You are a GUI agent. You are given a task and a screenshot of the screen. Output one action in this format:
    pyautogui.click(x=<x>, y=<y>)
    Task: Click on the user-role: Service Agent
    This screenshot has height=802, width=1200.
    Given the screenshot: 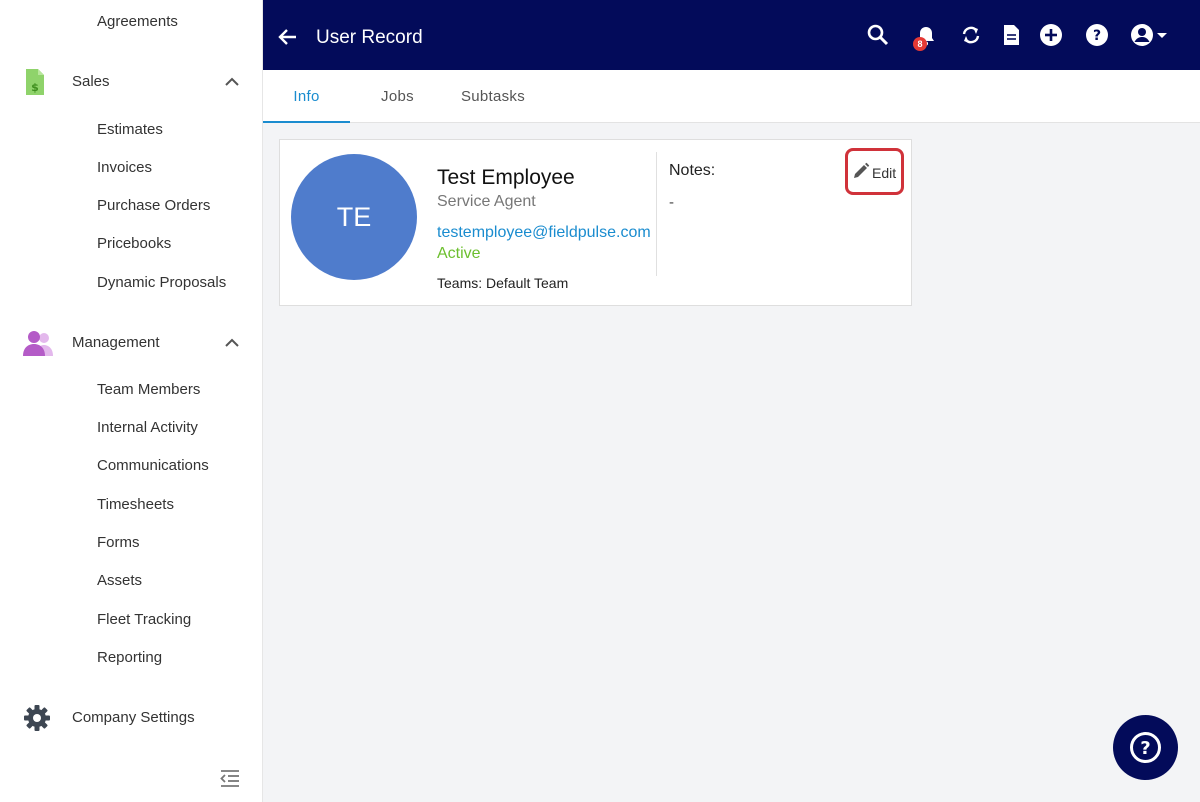 What is the action you would take?
    pyautogui.click(x=486, y=201)
    